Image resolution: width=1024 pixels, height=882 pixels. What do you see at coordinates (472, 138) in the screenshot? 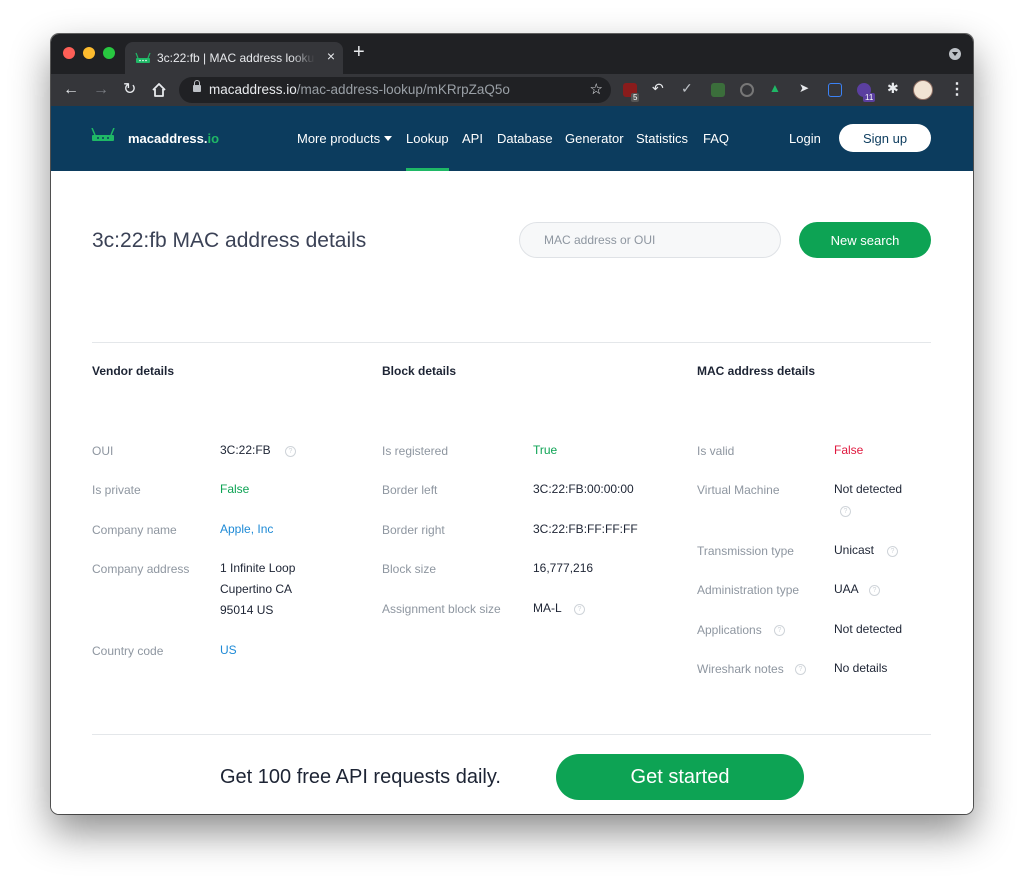
I see `nav-api: API` at bounding box center [472, 138].